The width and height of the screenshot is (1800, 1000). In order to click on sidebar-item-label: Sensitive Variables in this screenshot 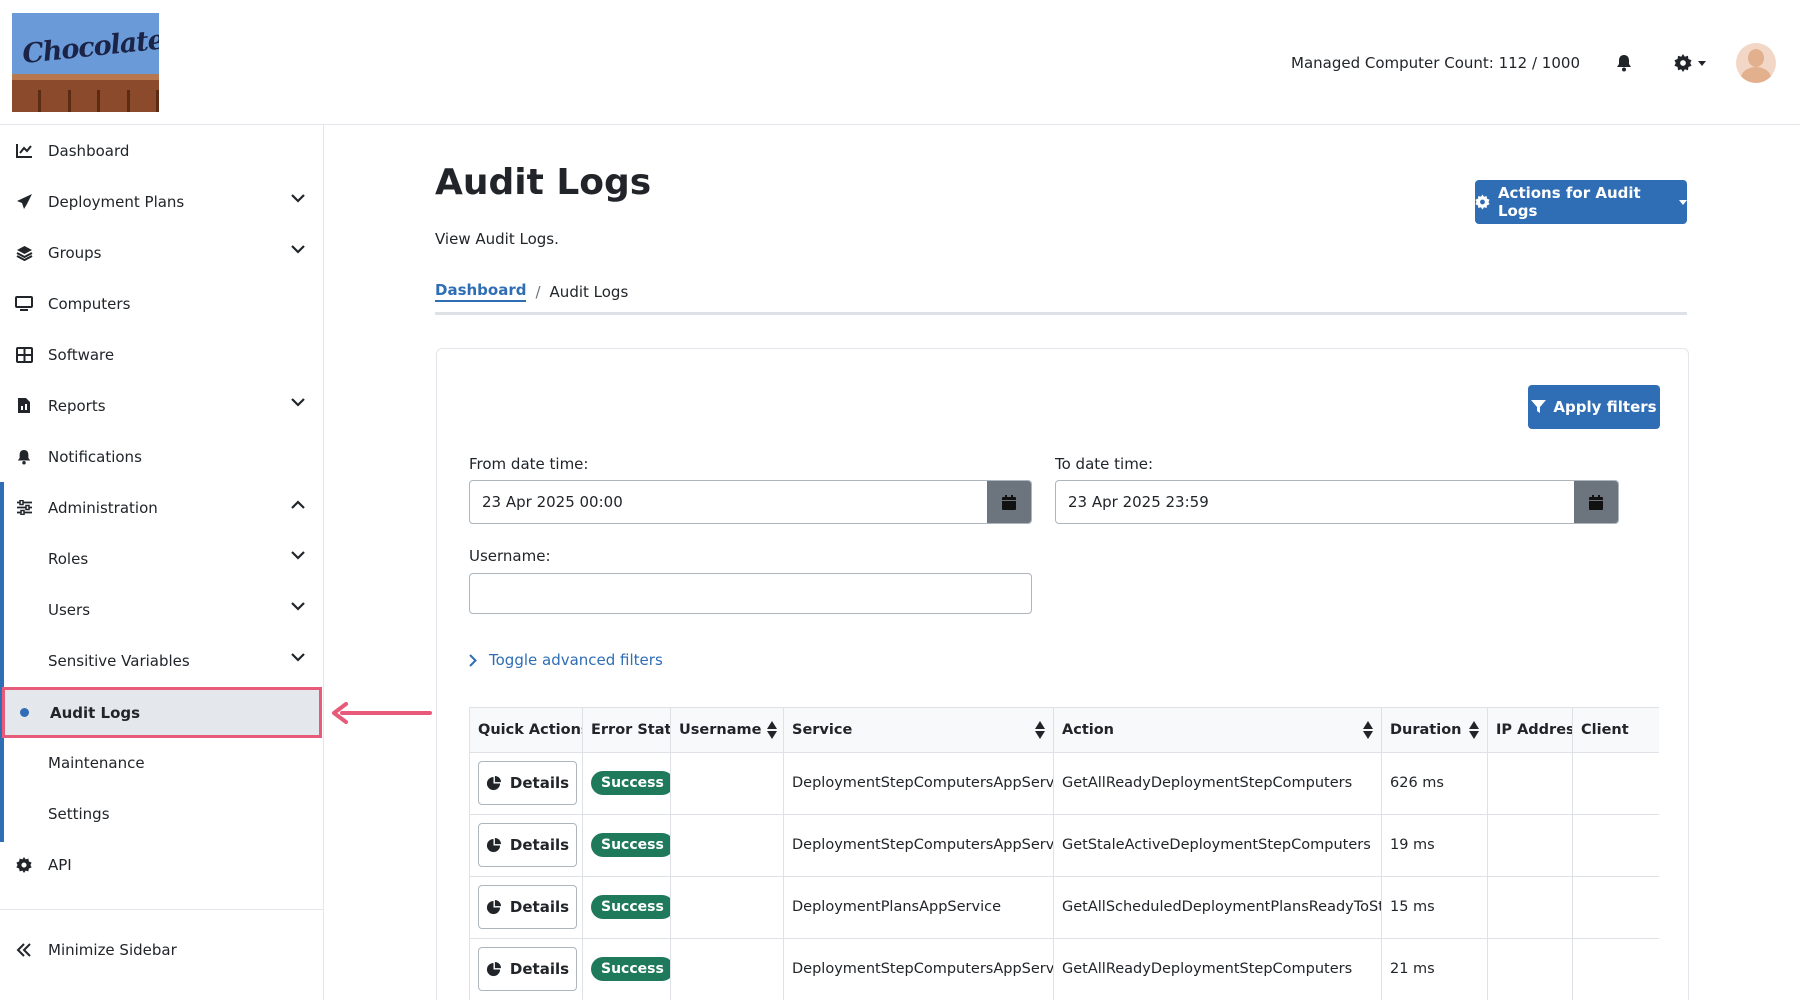, I will do `click(119, 660)`.